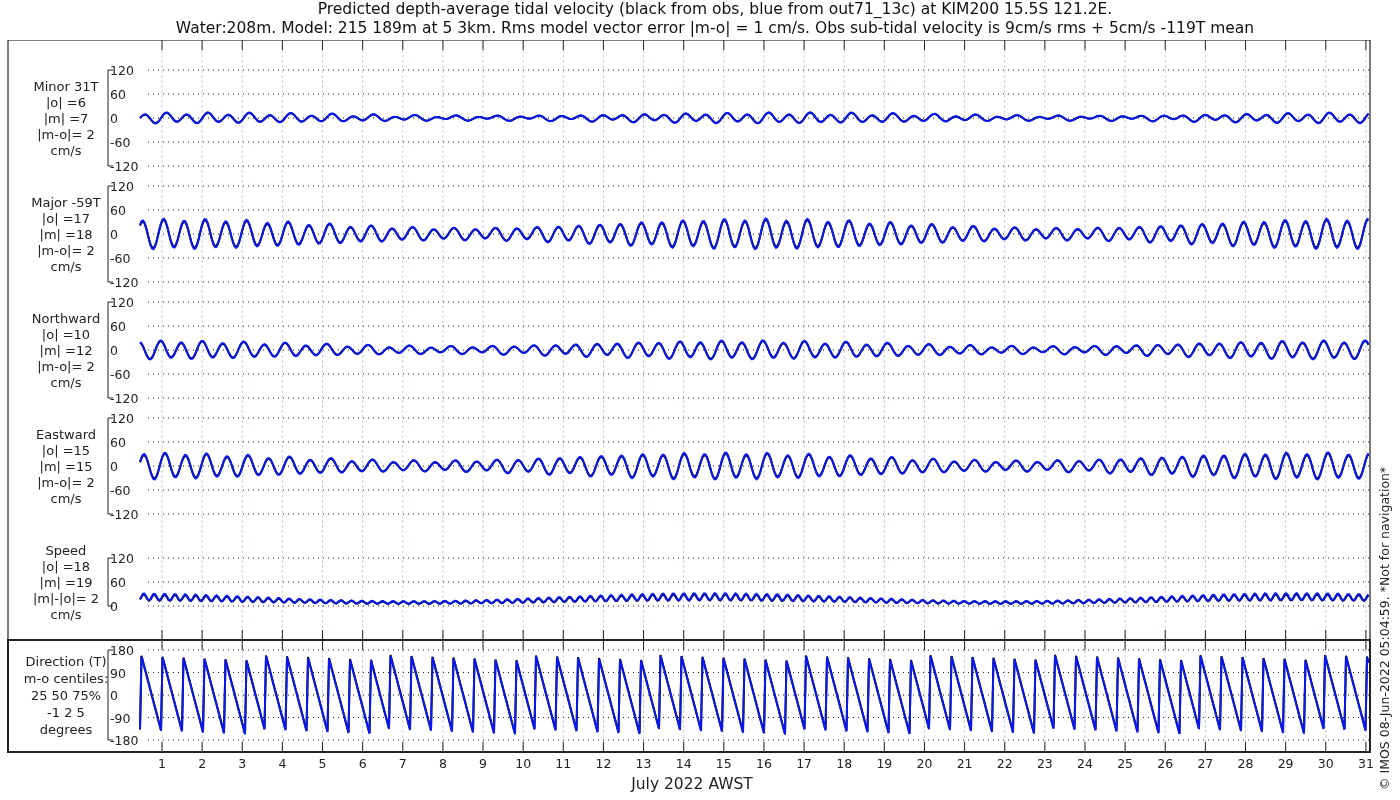  Describe the element at coordinates (118, 673) in the screenshot. I see `y-tick-label: 90` at that location.